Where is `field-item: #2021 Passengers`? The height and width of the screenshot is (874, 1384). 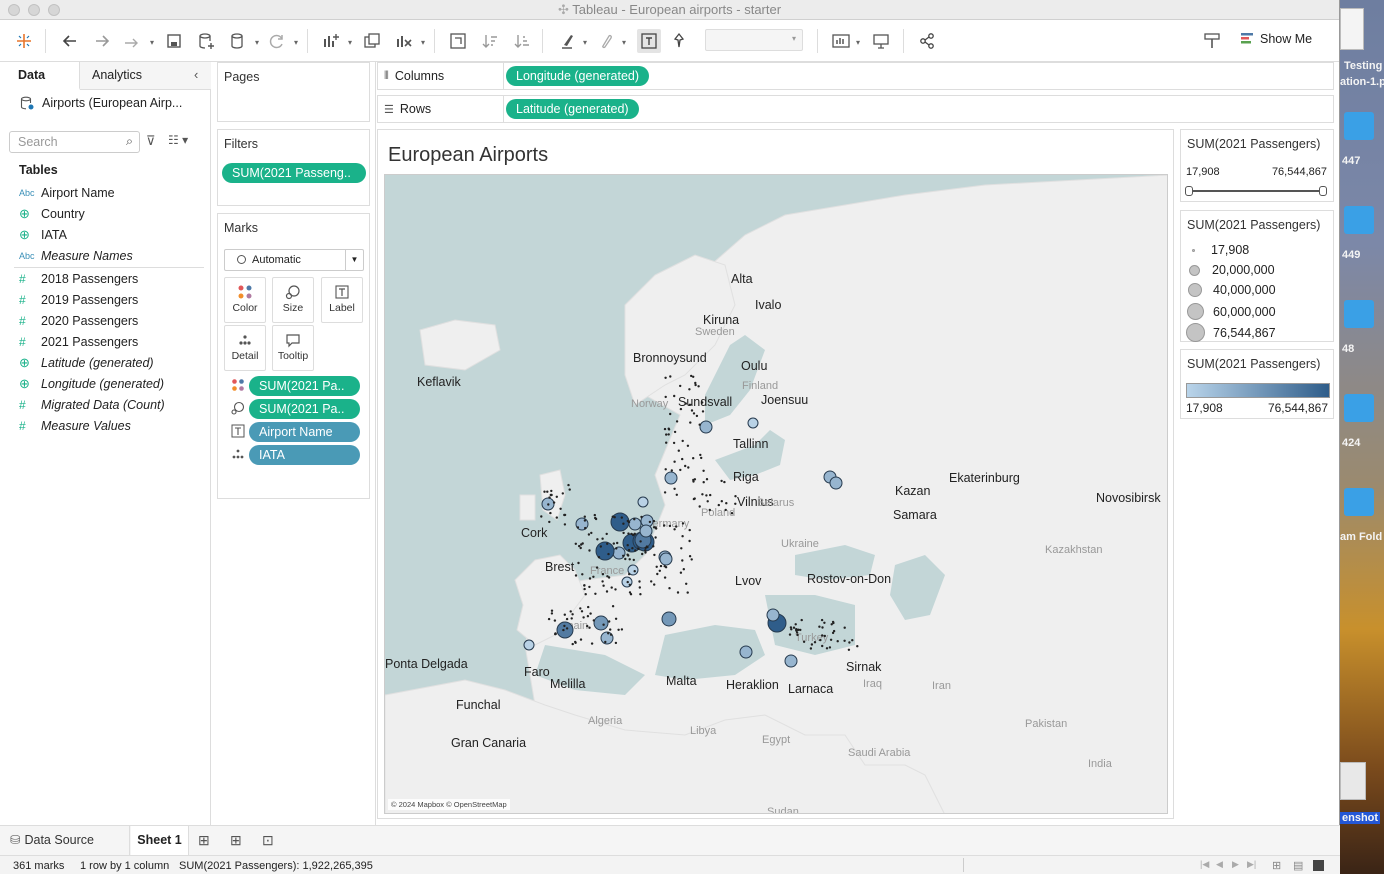 field-item: #2021 Passengers is located at coordinates (78, 341).